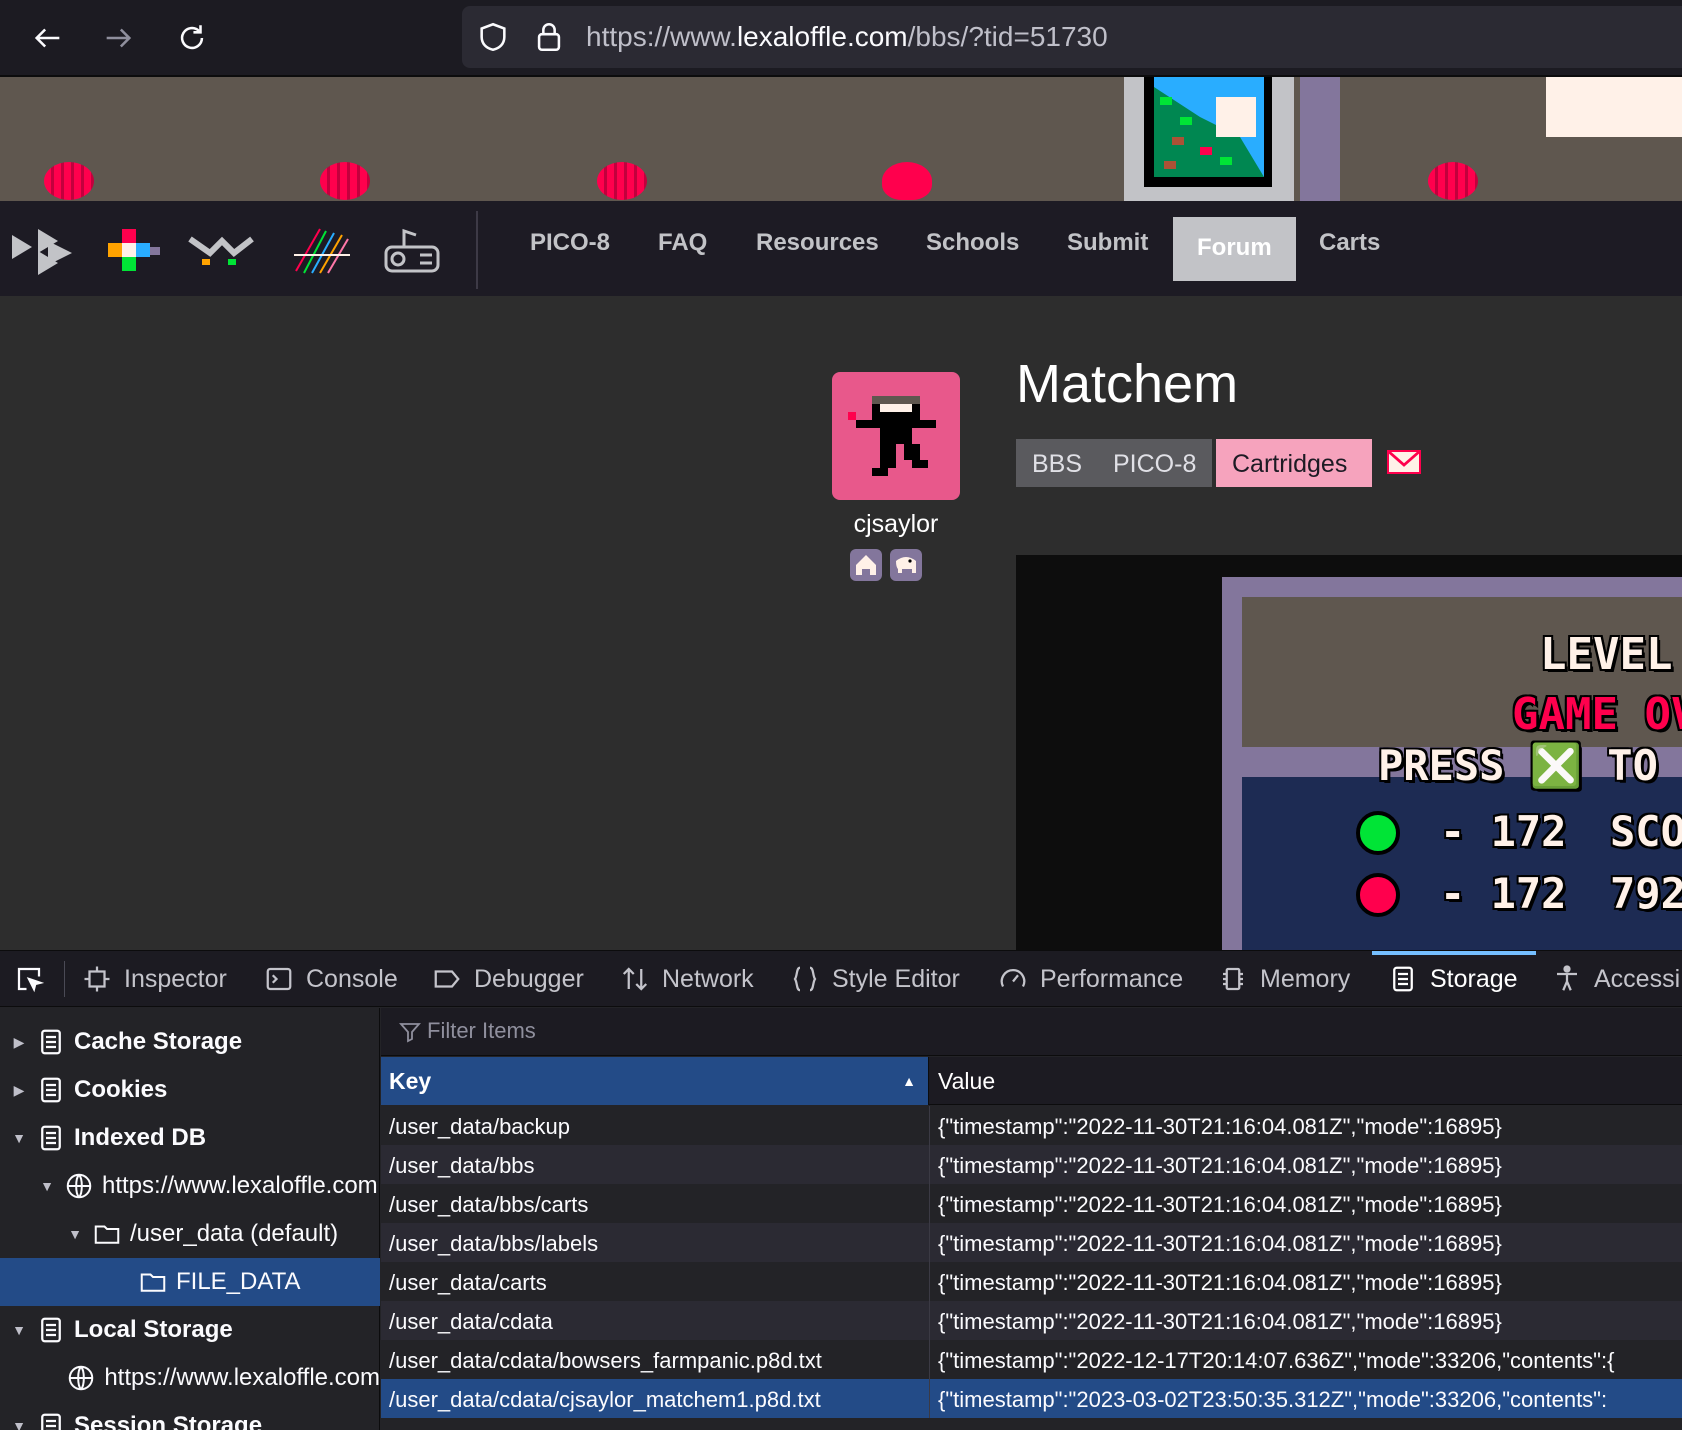 The height and width of the screenshot is (1430, 1682). Describe the element at coordinates (906, 565) in the screenshot. I see `elephant-icon` at that location.